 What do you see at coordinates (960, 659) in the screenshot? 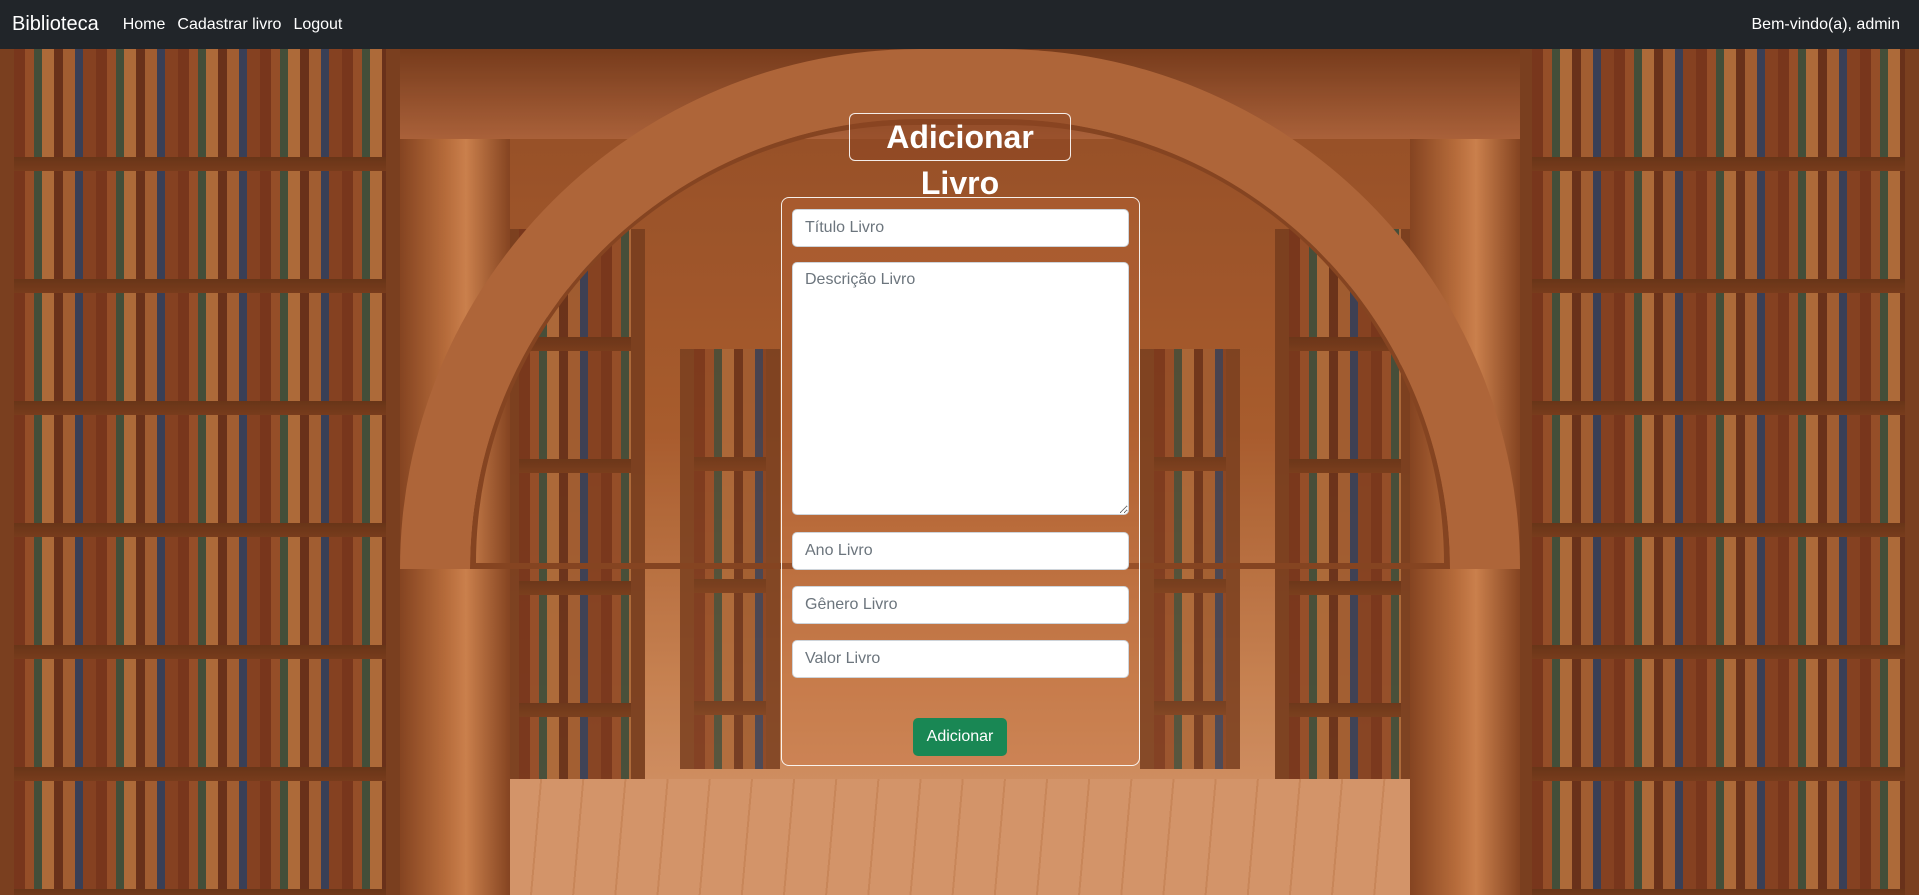
I see `valor-livro-input` at bounding box center [960, 659].